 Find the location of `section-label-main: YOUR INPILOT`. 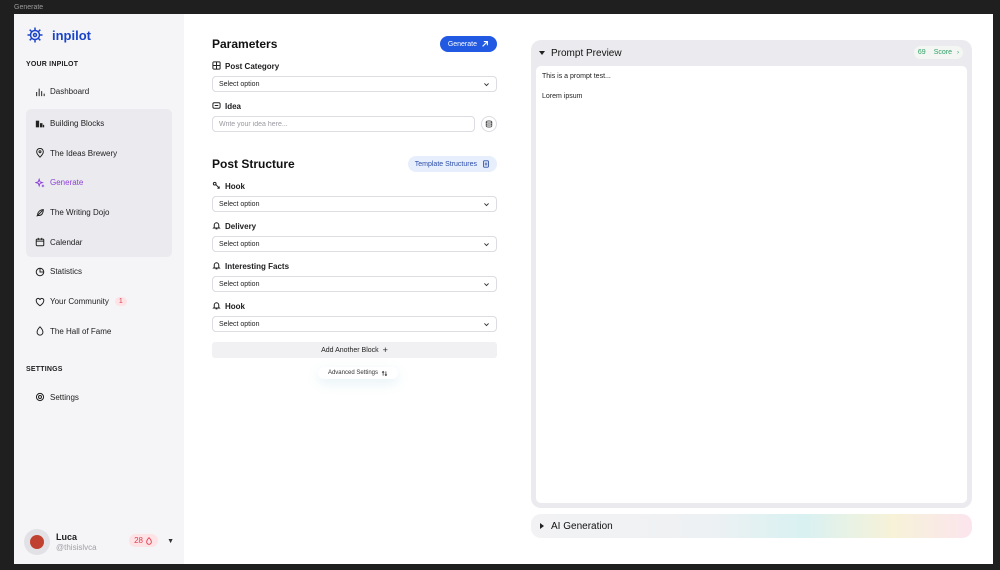

section-label-main: YOUR INPILOT is located at coordinates (52, 64).